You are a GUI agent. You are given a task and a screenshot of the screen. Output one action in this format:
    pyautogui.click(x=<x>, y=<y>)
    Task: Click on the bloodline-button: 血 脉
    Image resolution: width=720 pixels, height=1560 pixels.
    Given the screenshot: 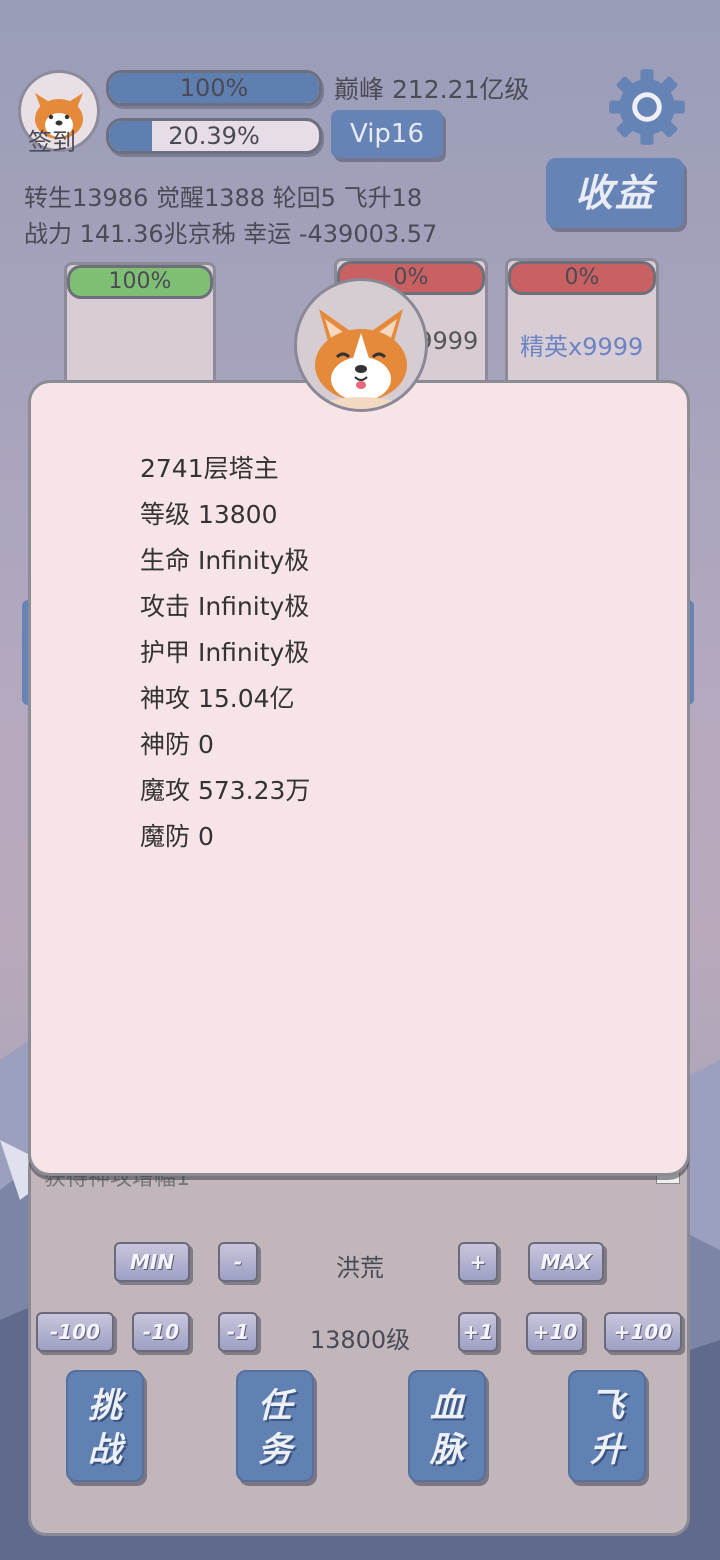 What is the action you would take?
    pyautogui.click(x=447, y=1426)
    